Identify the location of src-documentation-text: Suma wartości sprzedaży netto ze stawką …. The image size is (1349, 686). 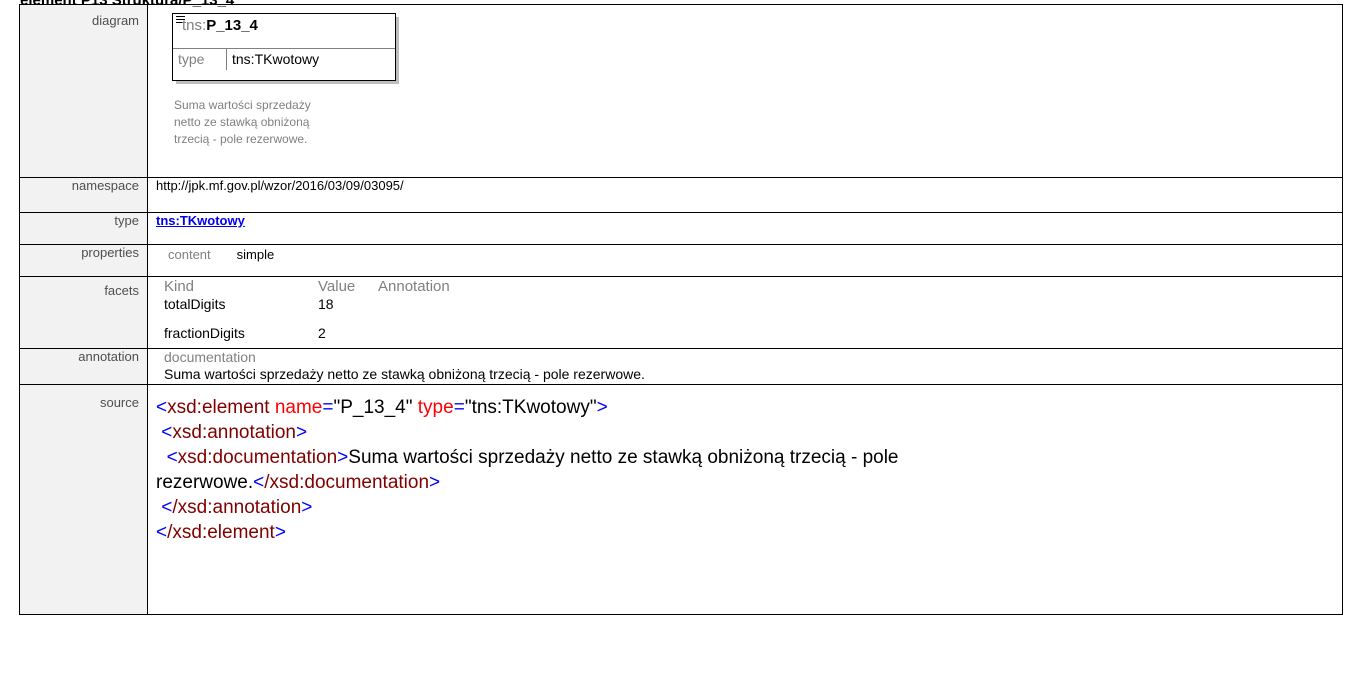
(623, 457).